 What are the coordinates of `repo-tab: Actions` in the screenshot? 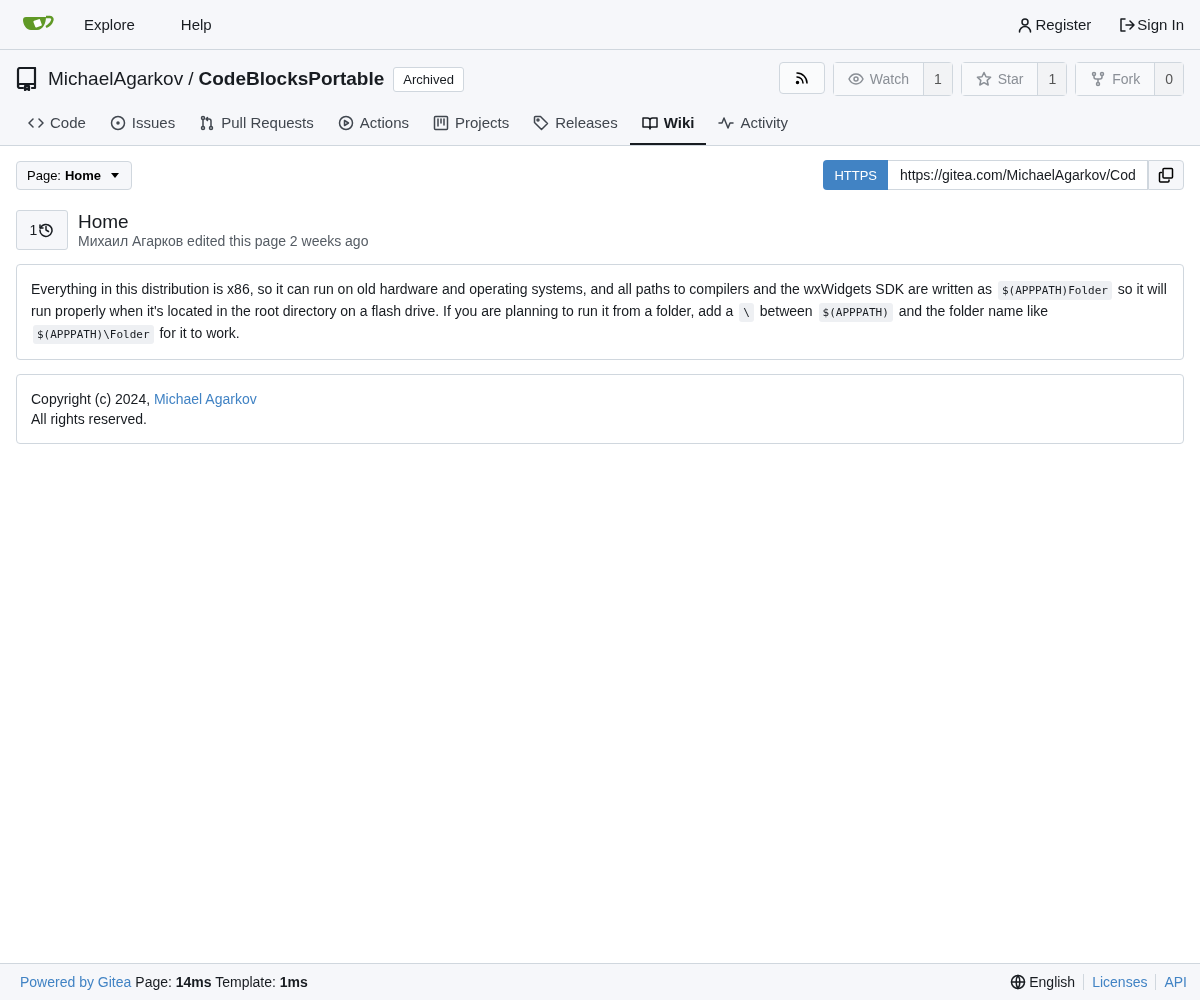 It's located at (373, 125).